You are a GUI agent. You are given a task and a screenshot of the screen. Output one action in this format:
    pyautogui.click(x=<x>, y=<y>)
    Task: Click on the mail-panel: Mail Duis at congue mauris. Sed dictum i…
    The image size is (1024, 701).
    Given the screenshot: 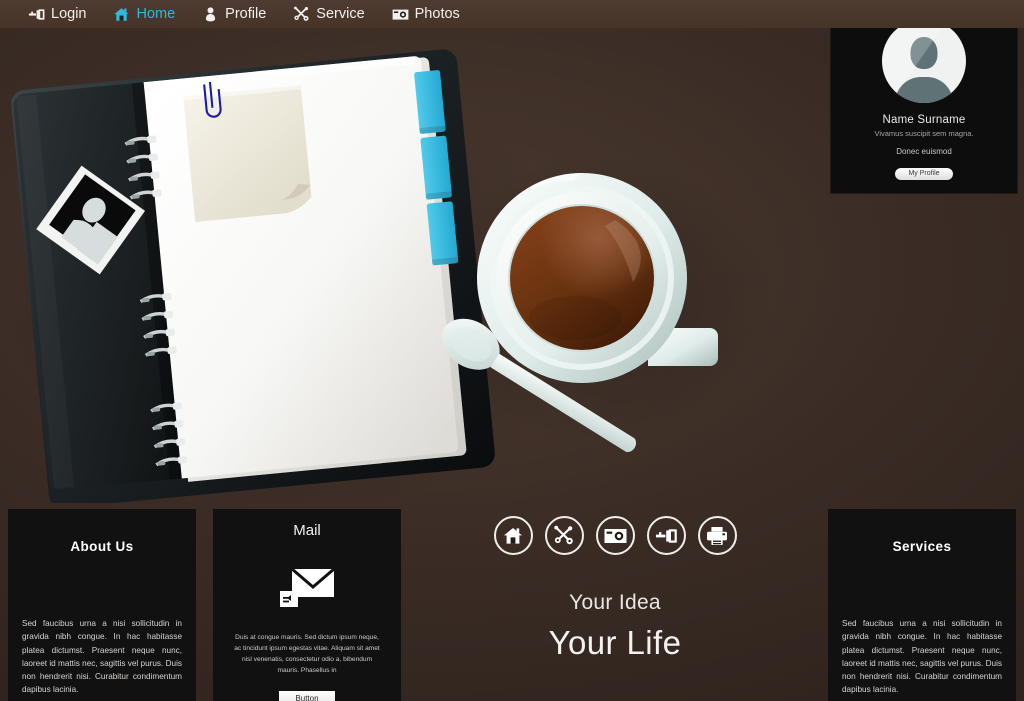 What is the action you would take?
    pyautogui.click(x=307, y=605)
    